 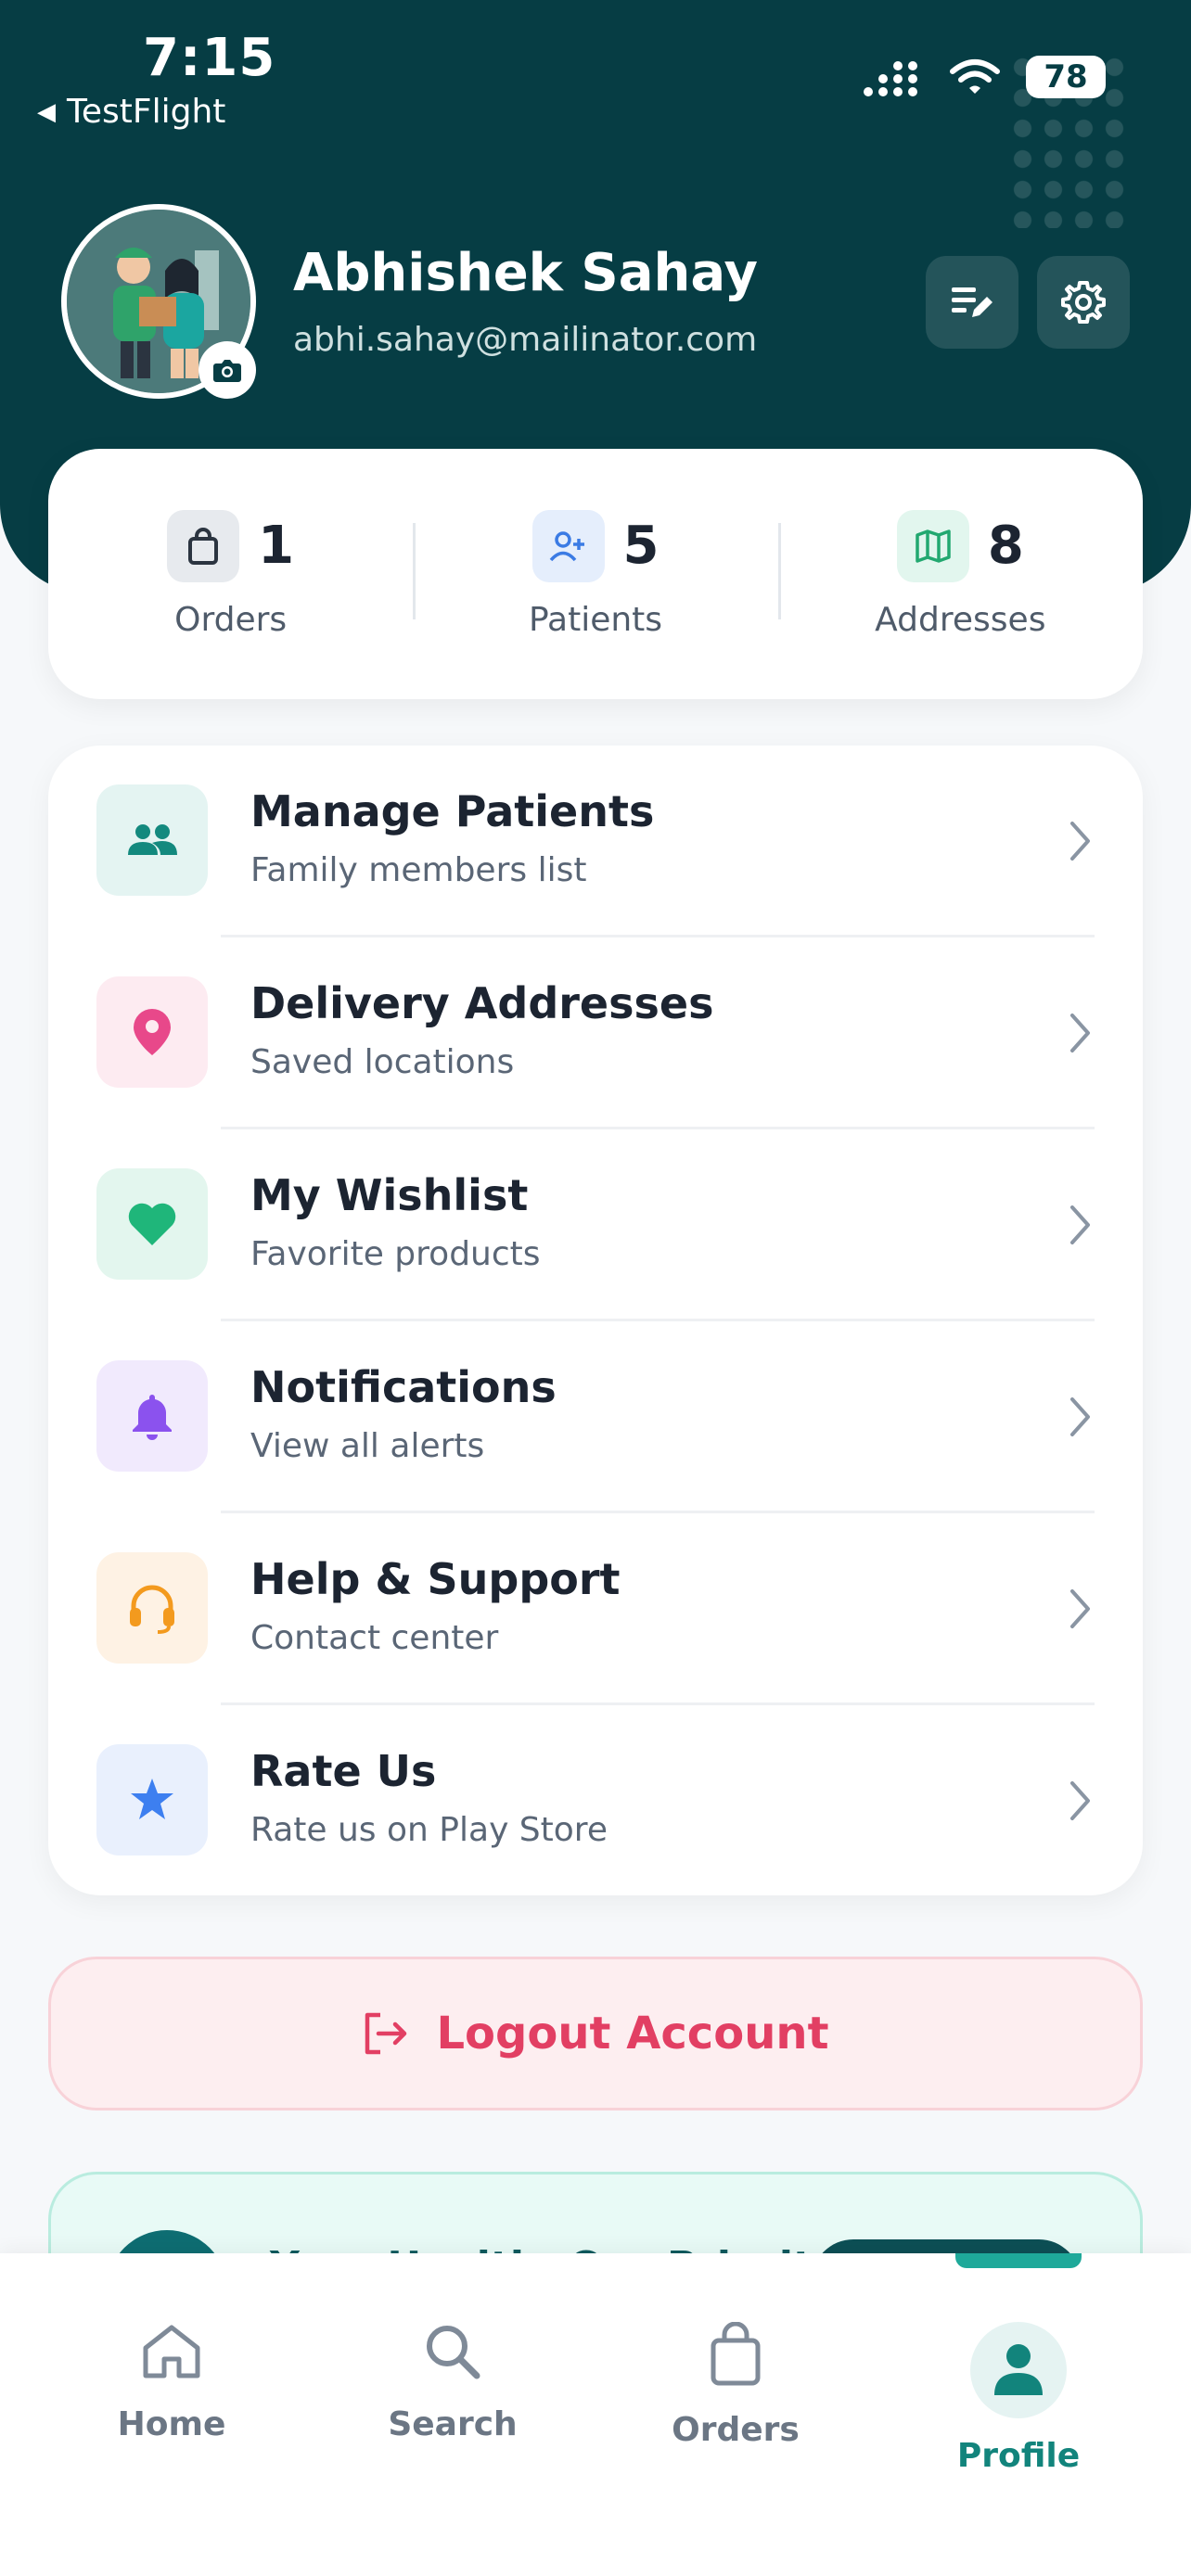 I want to click on nav-orders: Orders, so click(x=736, y=2385).